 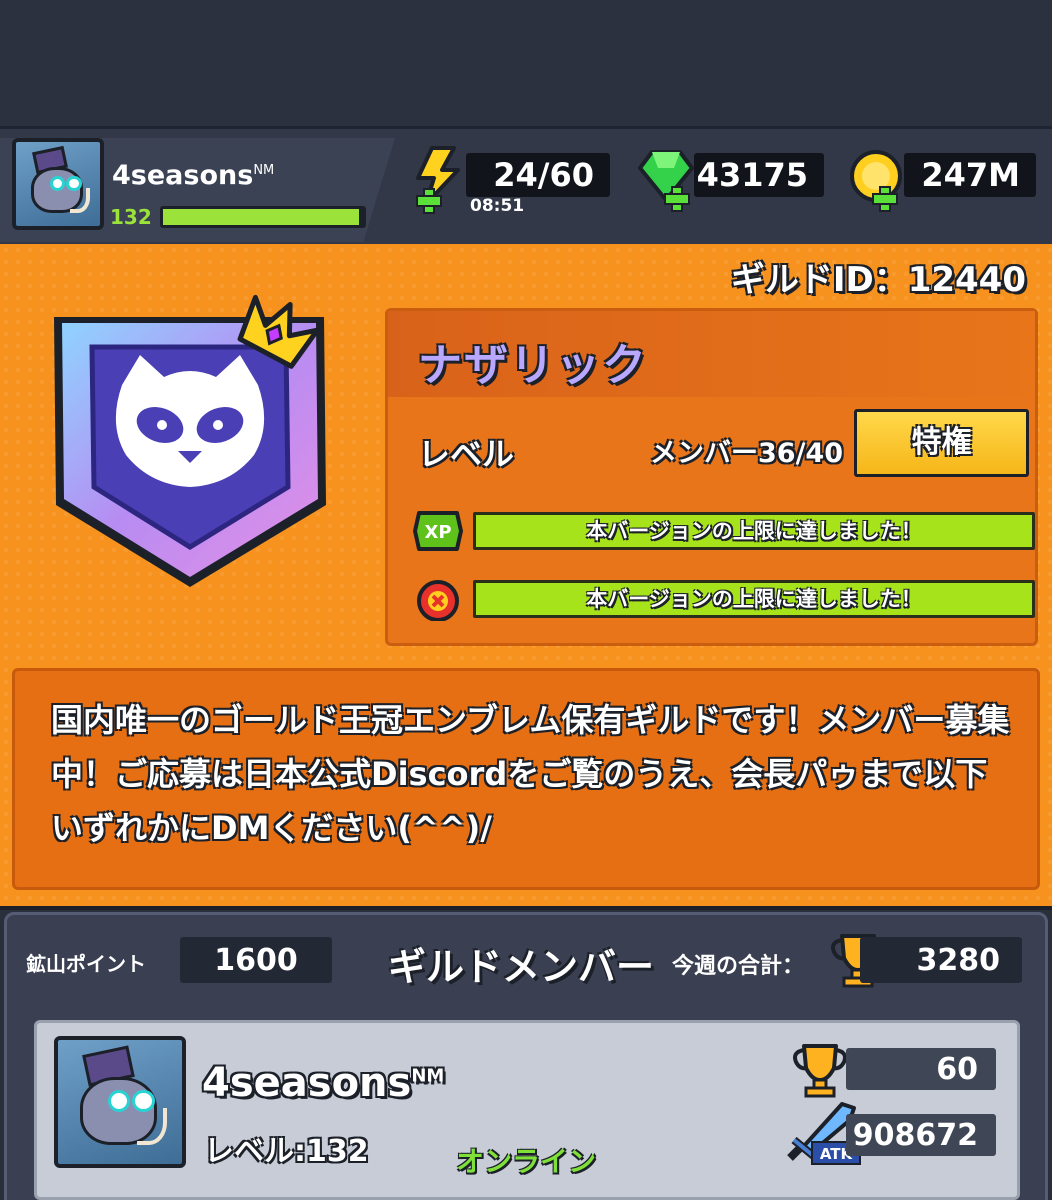 I want to click on guild-members-title: ギルドメンバー, so click(x=521, y=967).